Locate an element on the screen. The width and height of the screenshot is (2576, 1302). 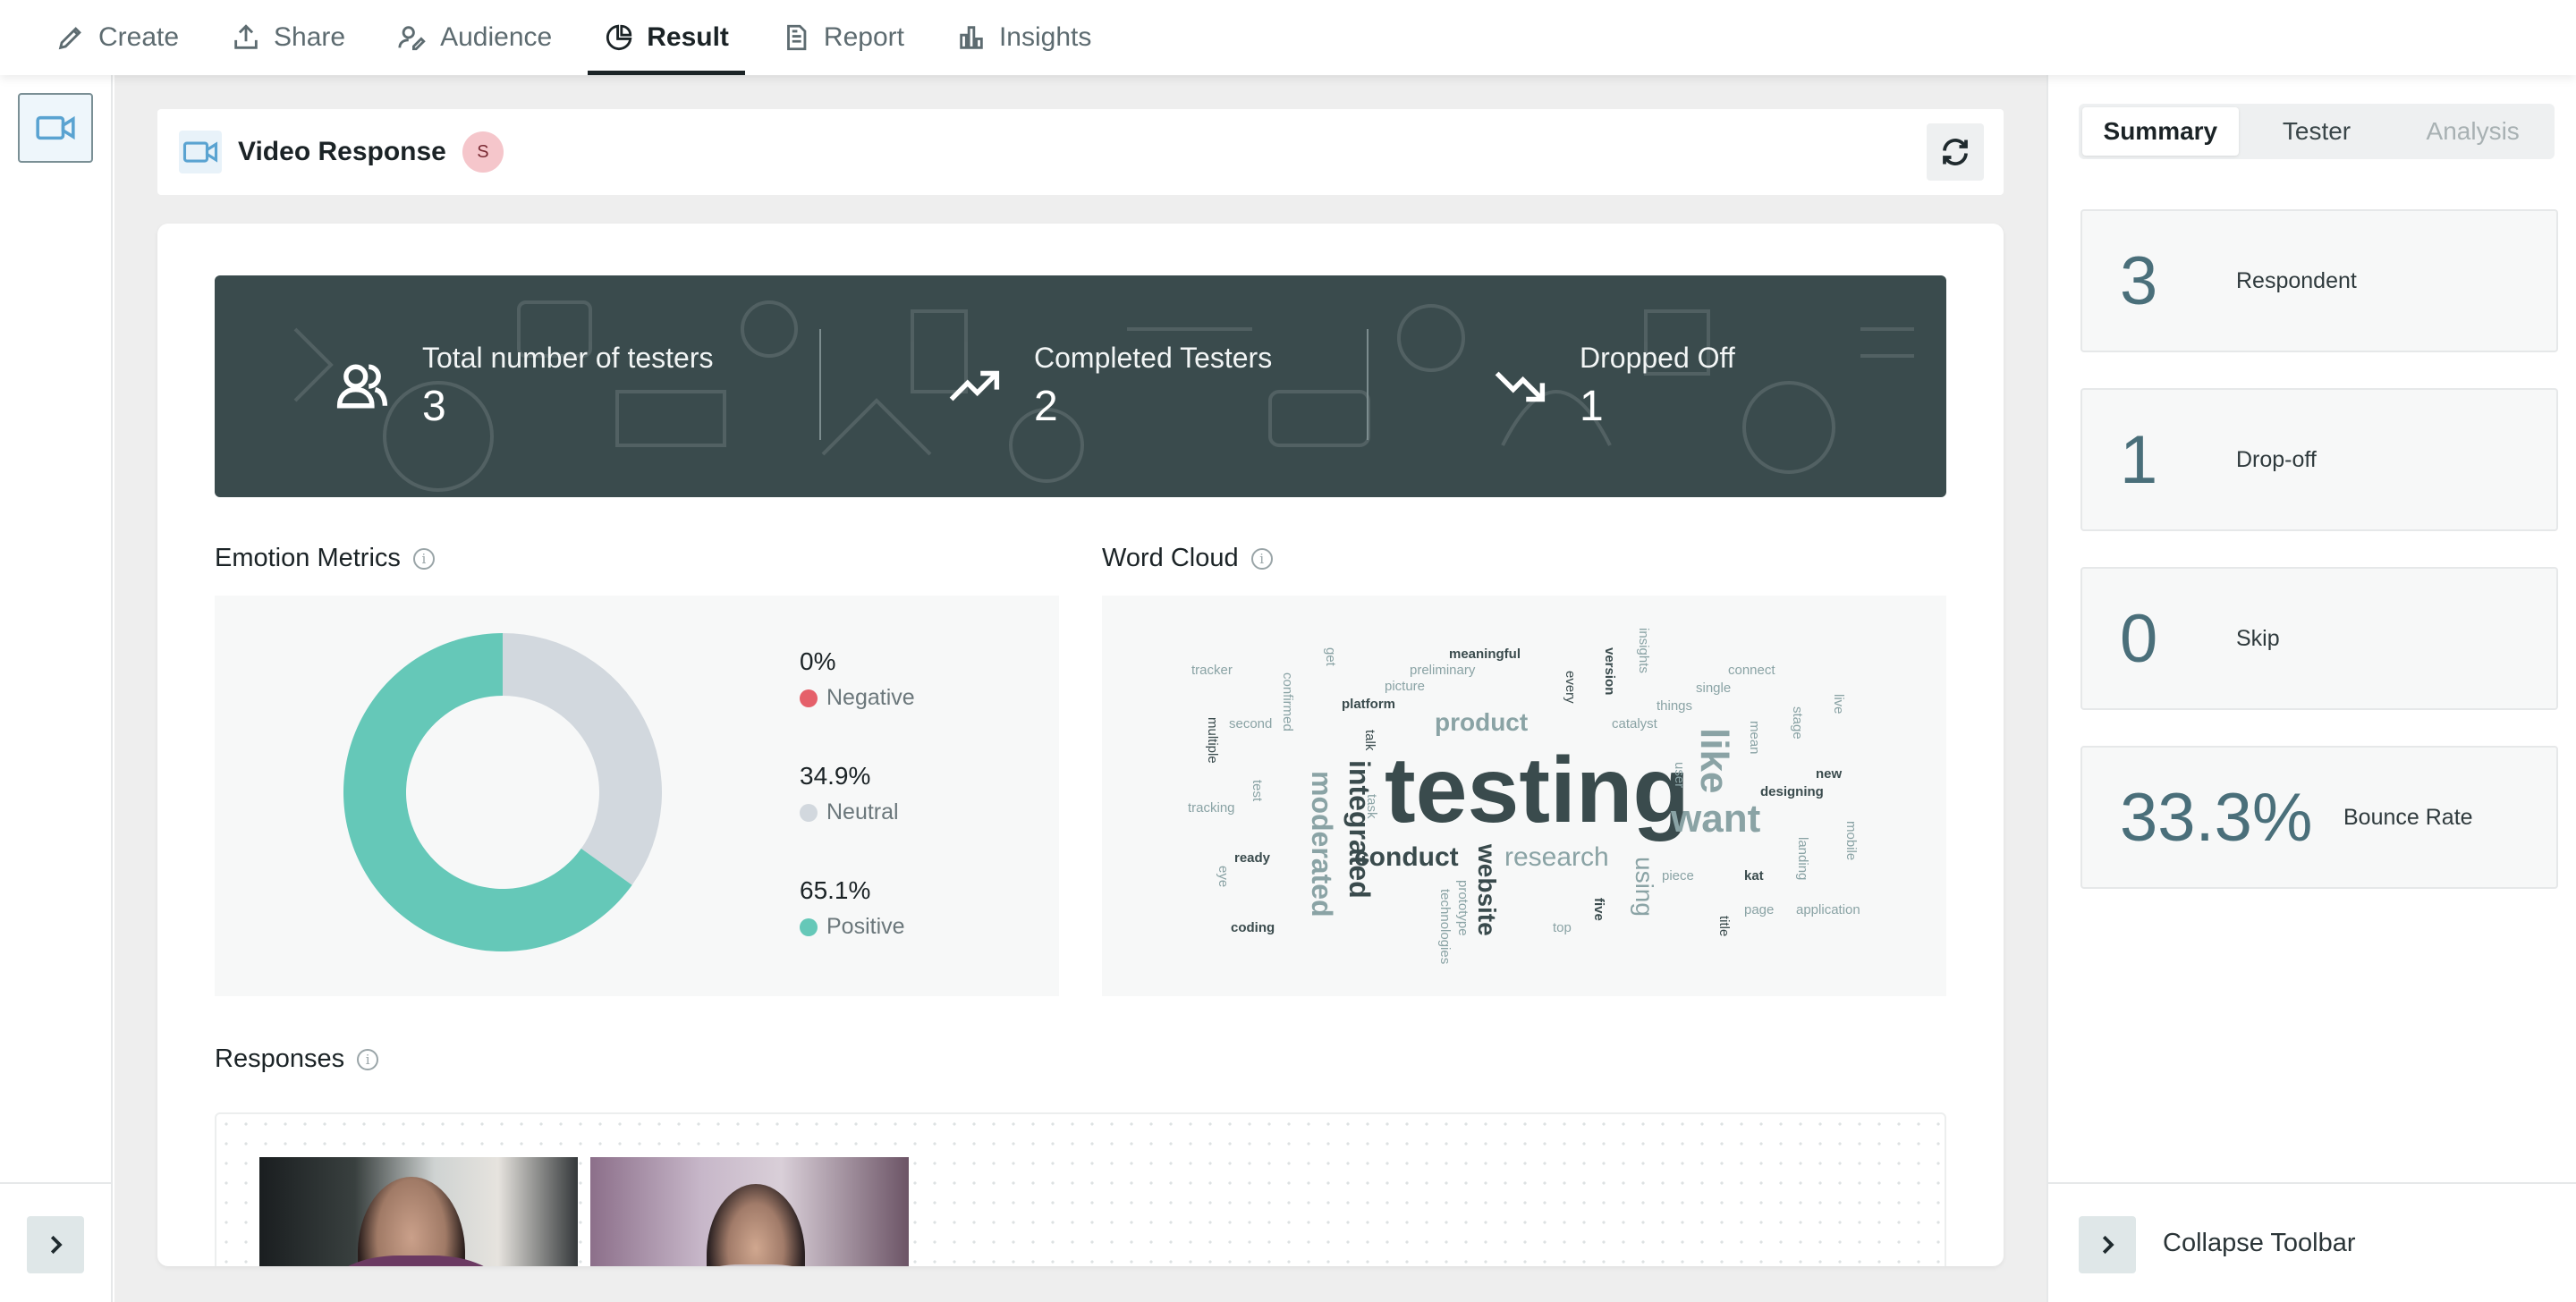
word: landing is located at coordinates (1802, 859).